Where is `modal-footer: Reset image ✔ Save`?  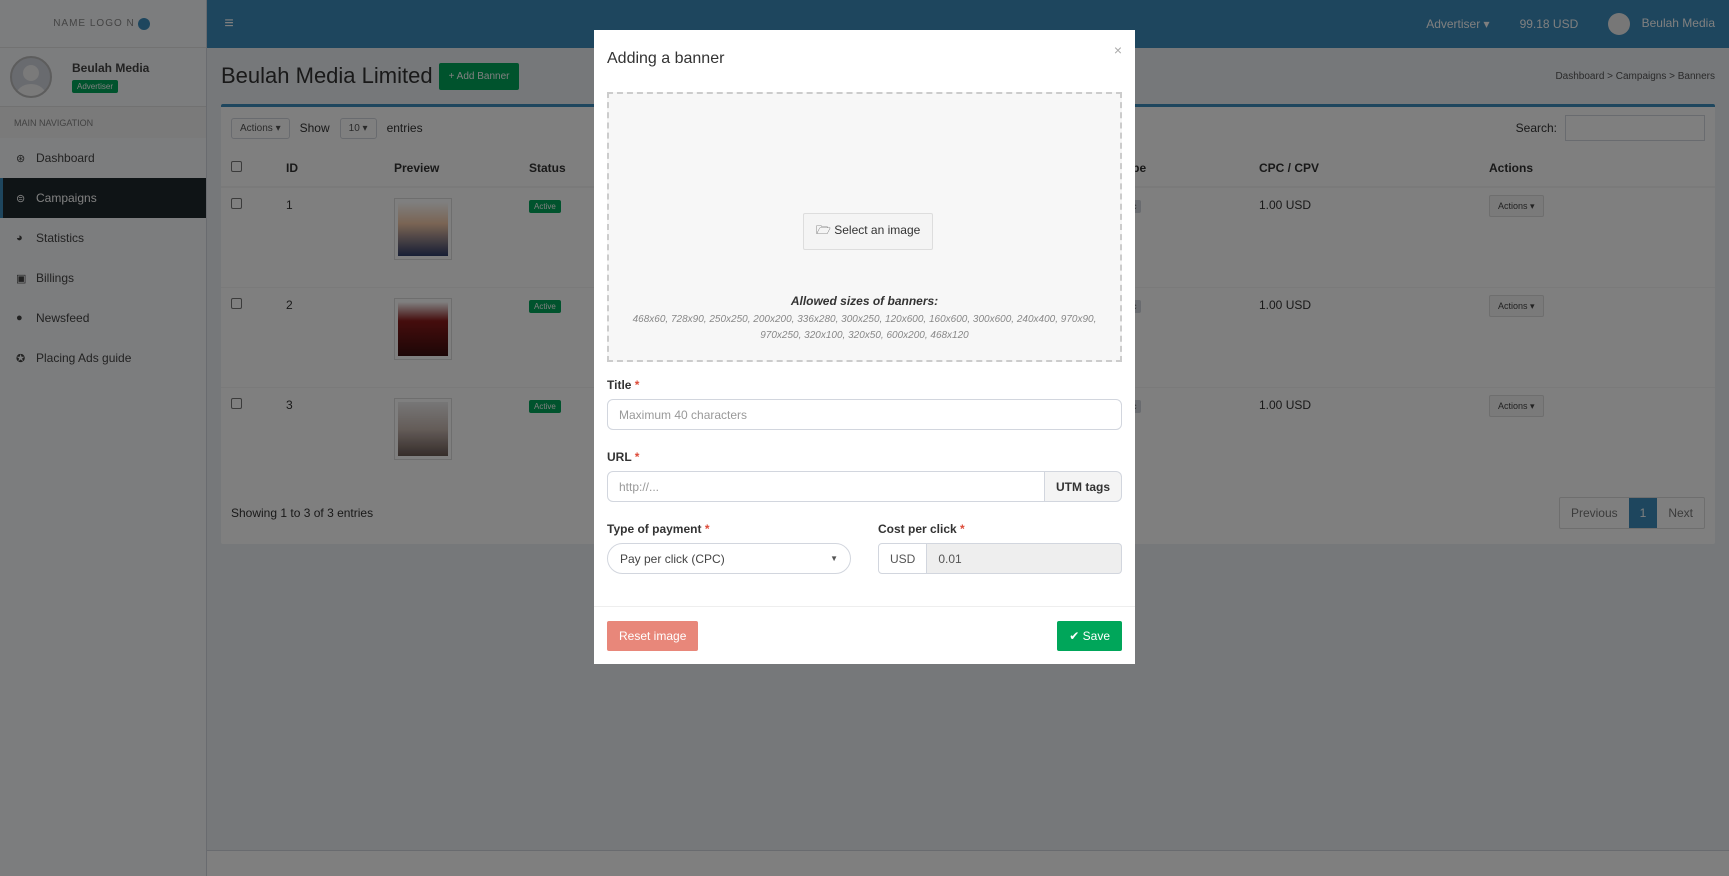 modal-footer: Reset image ✔ Save is located at coordinates (864, 635).